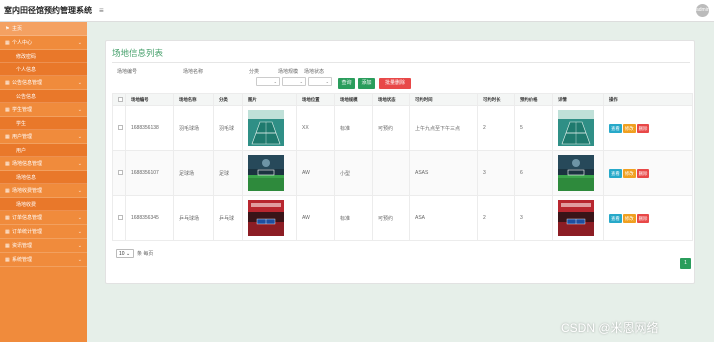 This screenshot has height=342, width=714. What do you see at coordinates (43, 123) in the screenshot?
I see `sidebar-item-7: 学生` at bounding box center [43, 123].